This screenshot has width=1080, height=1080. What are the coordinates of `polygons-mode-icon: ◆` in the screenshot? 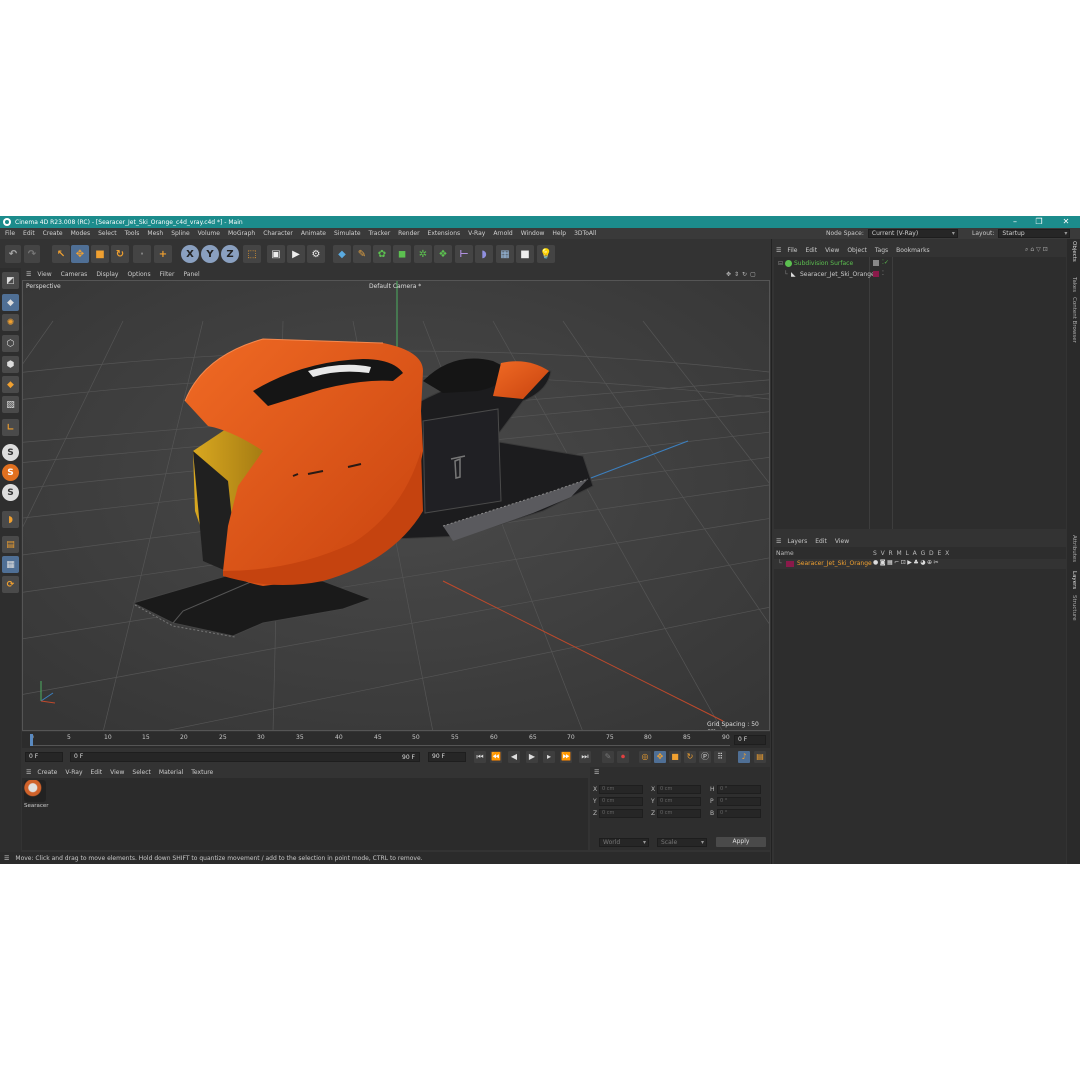 It's located at (10, 384).